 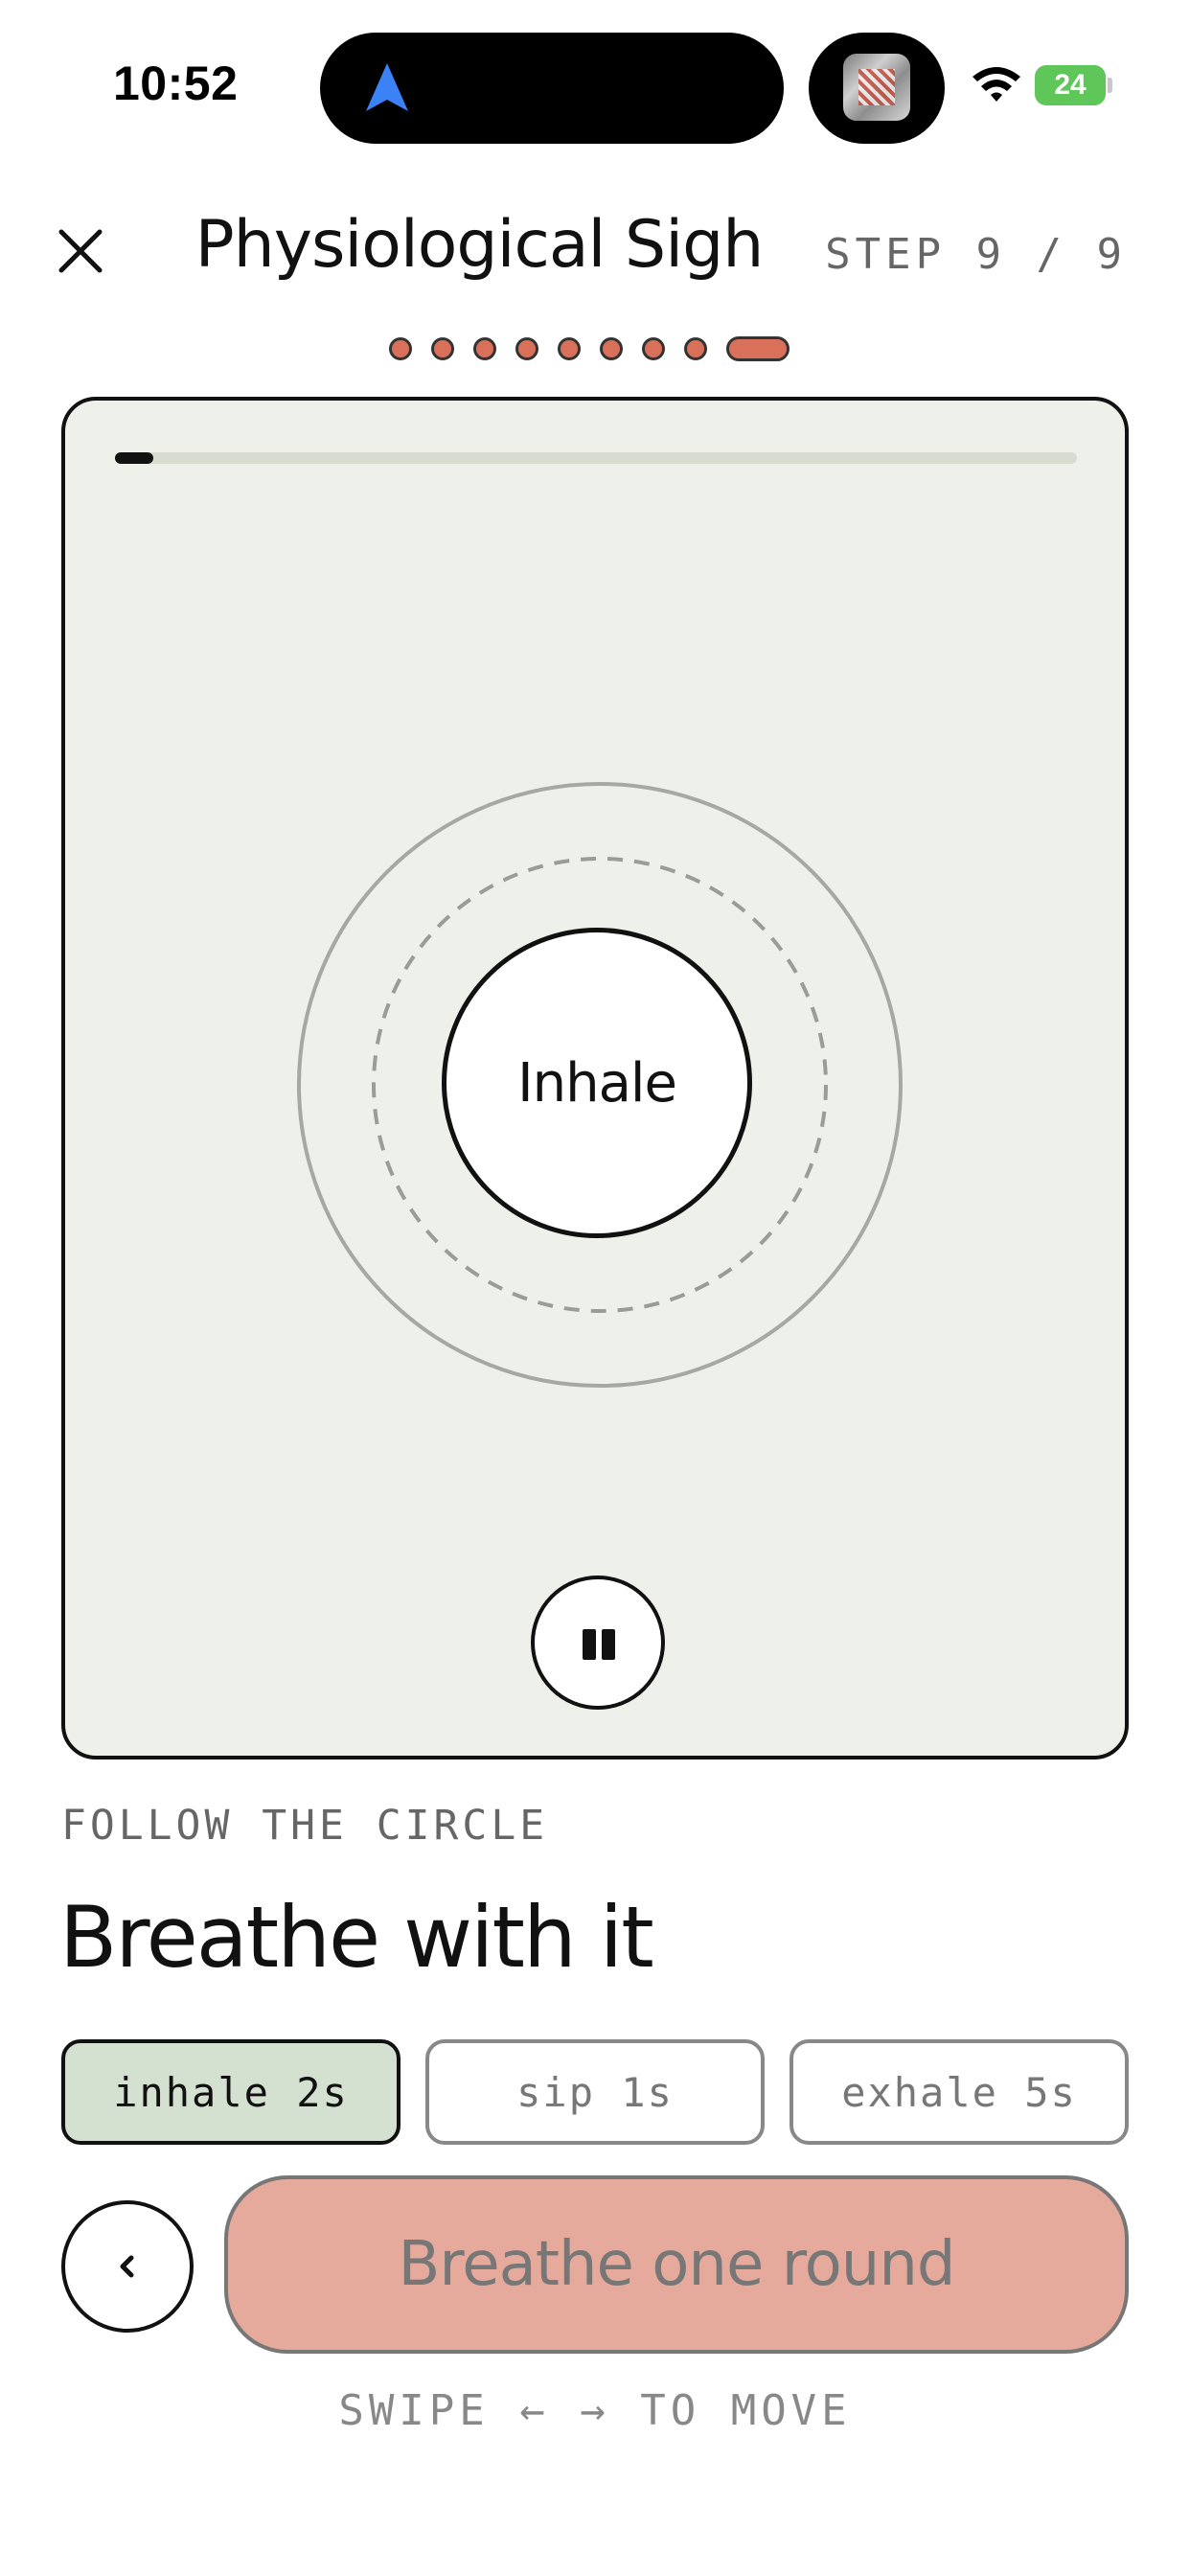 I want to click on chevron-left-icon, so click(x=127, y=2266).